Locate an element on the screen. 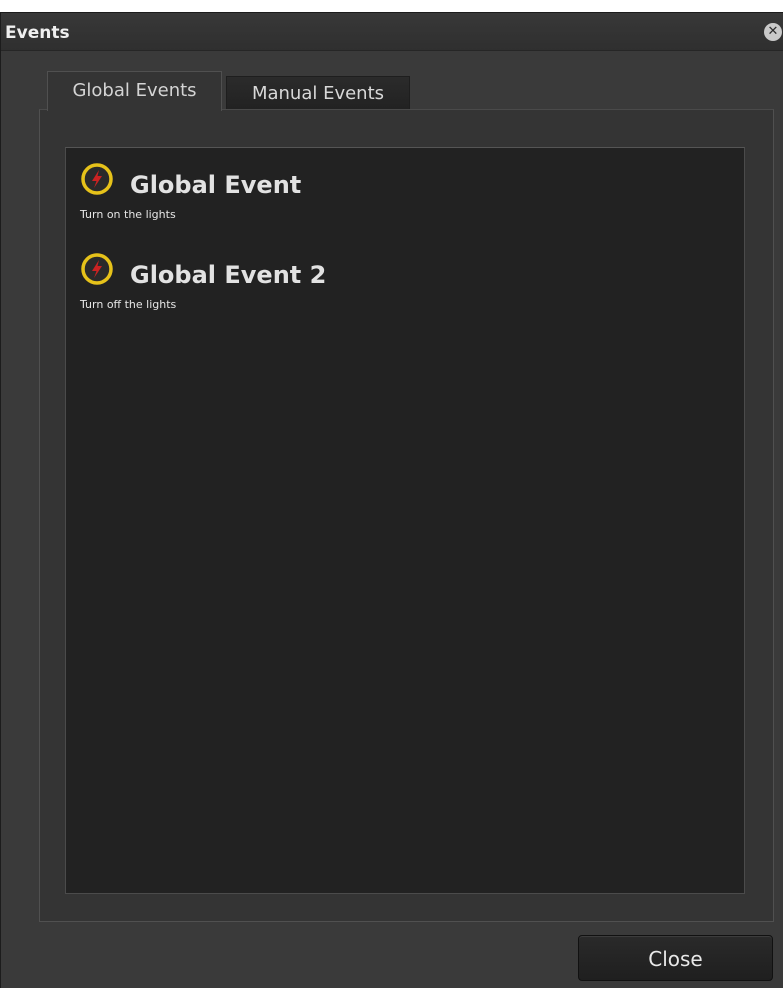 The height and width of the screenshot is (988, 783). close-circle-icon: ✕ is located at coordinates (773, 32).